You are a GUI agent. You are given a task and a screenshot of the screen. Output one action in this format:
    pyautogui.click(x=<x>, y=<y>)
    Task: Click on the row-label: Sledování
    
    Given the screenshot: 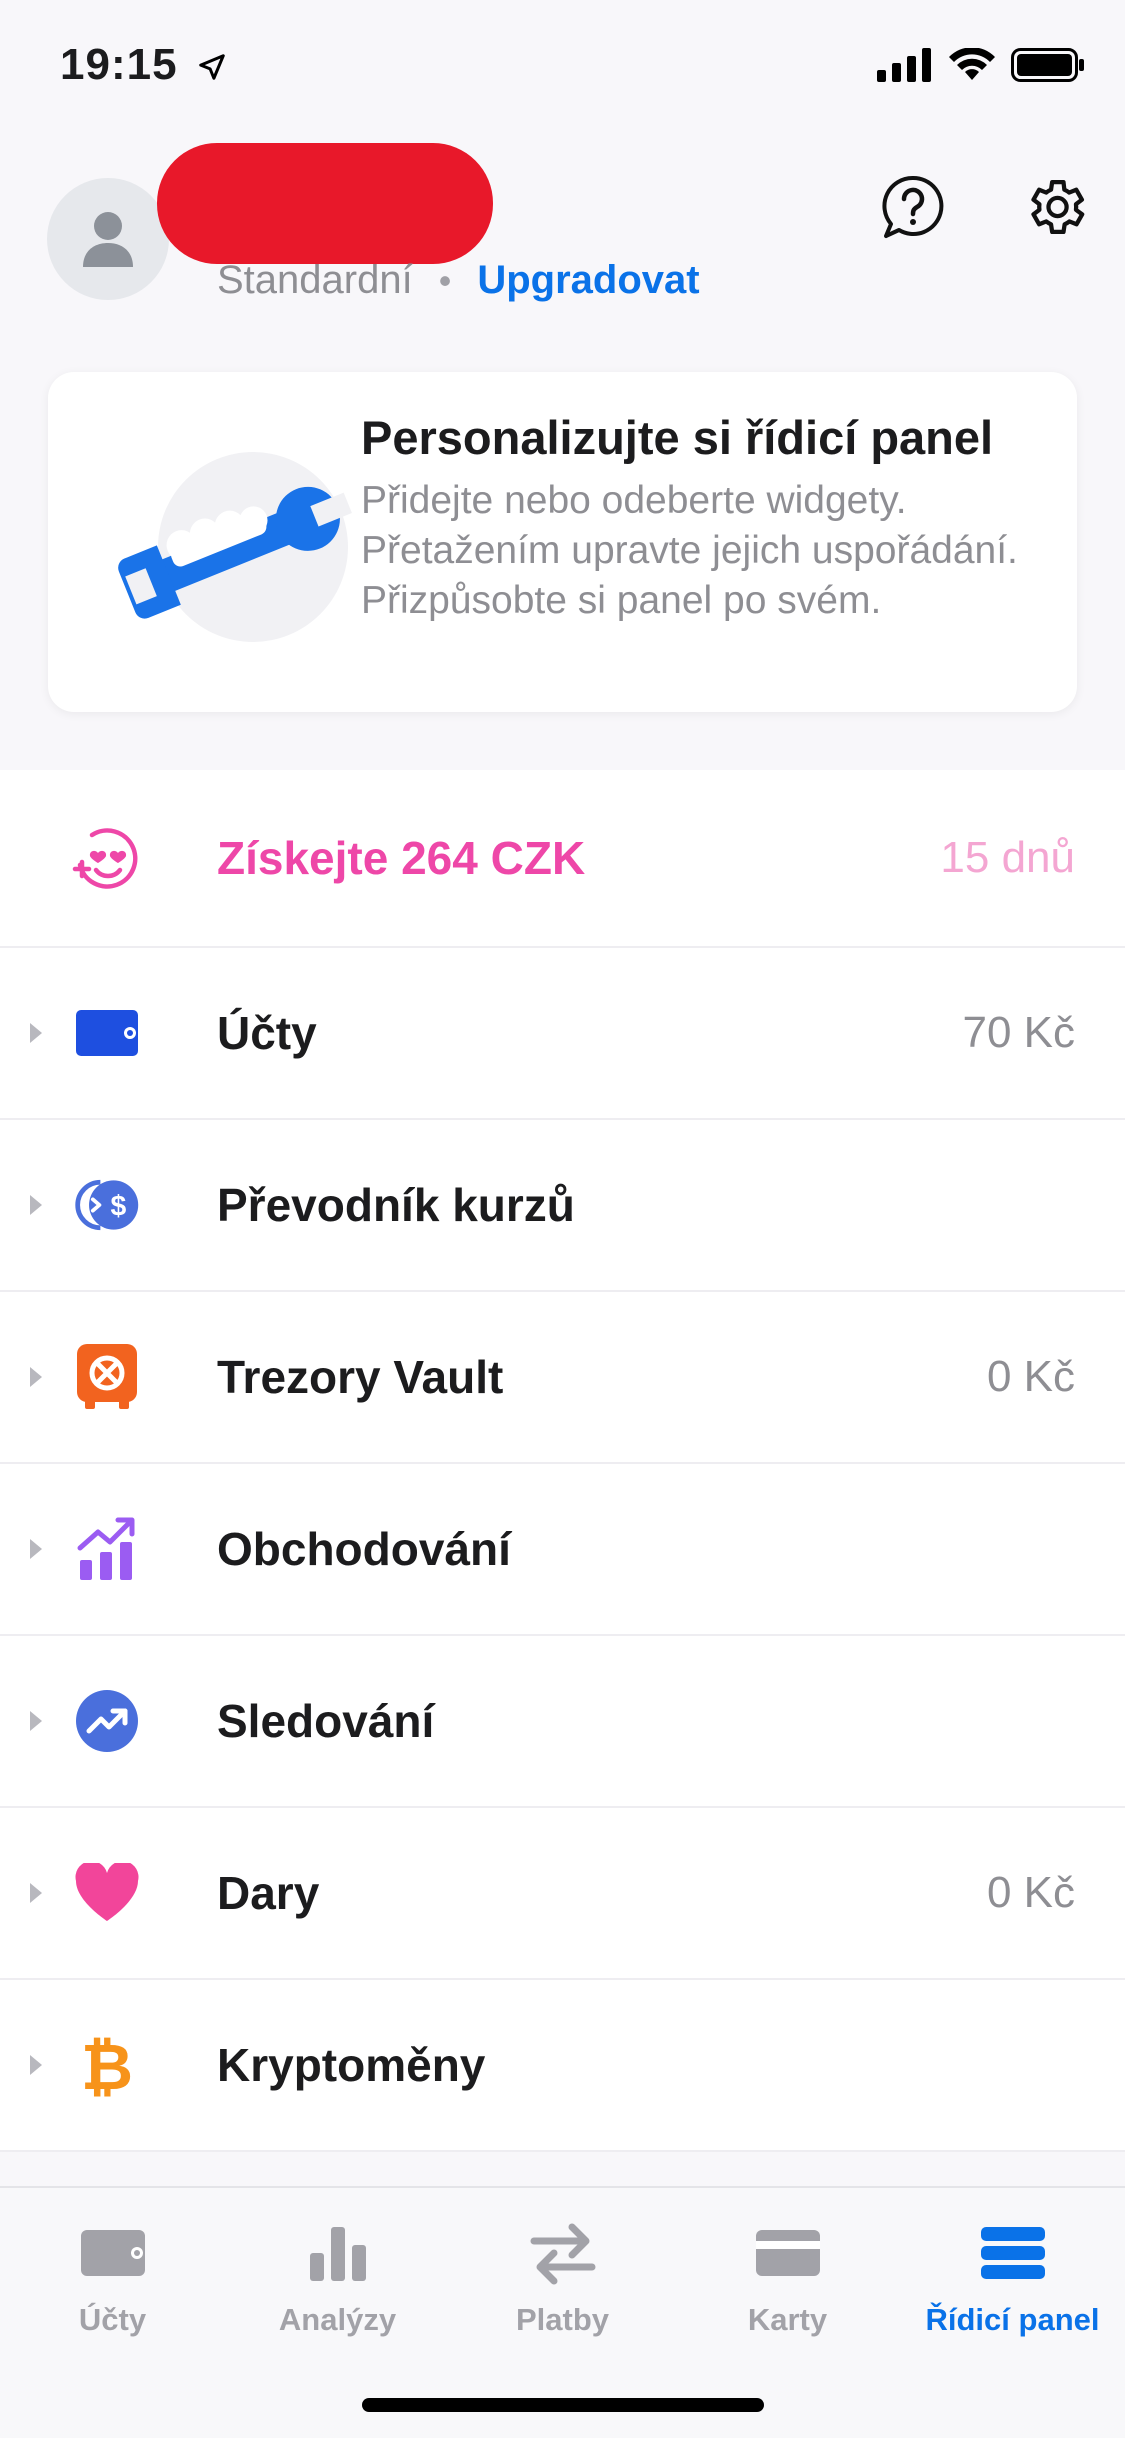 What is the action you would take?
    pyautogui.click(x=326, y=1721)
    